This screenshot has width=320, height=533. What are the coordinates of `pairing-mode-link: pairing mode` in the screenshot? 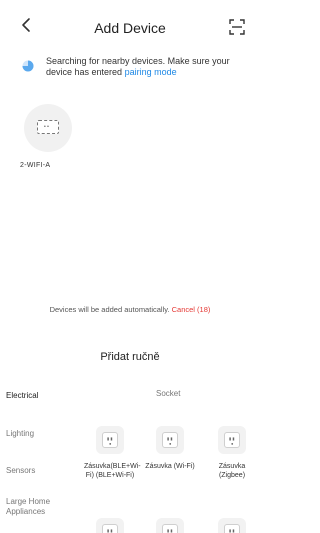 It's located at (151, 72).